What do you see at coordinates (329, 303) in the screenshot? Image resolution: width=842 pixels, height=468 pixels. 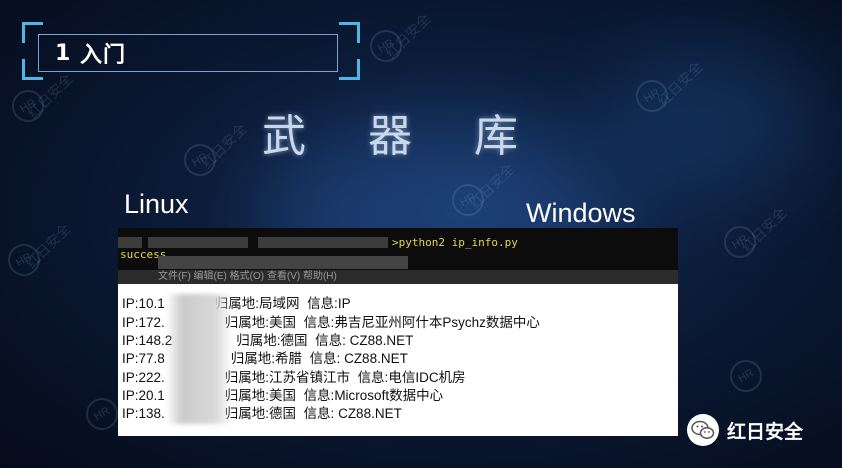 I see `result-info: 信息:IP` at bounding box center [329, 303].